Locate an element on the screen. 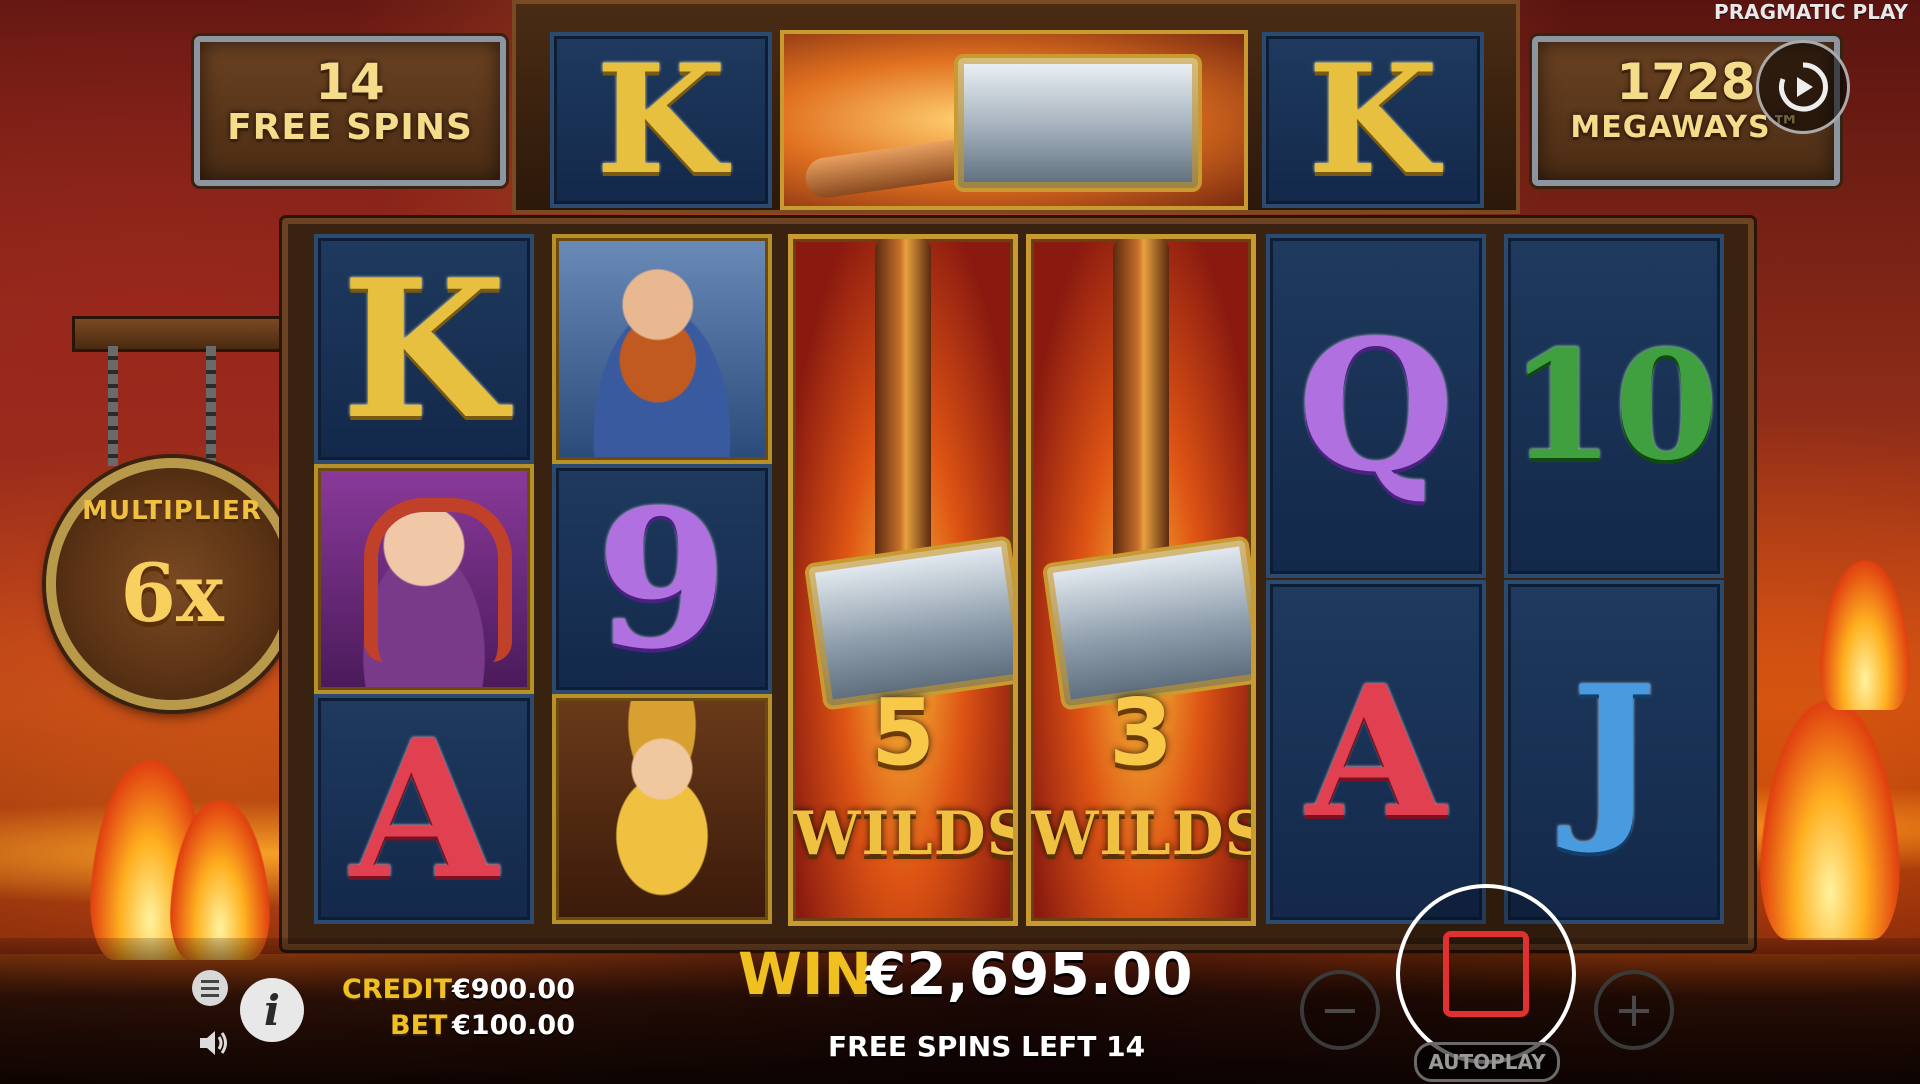 This screenshot has width=1920, height=1084. reel1-valkyrie-symbol is located at coordinates (424, 579).